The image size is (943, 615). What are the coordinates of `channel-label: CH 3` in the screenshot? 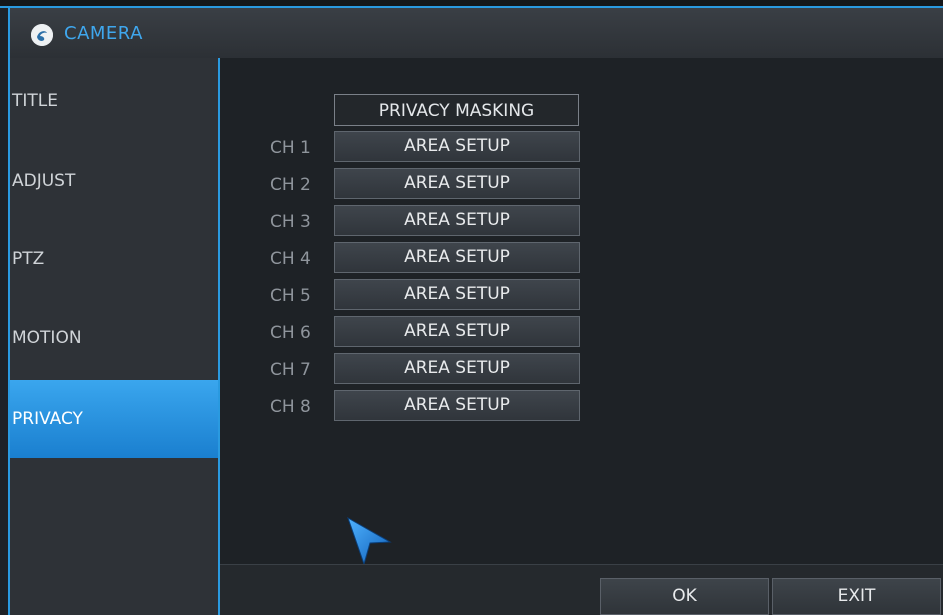 It's located at (290, 222).